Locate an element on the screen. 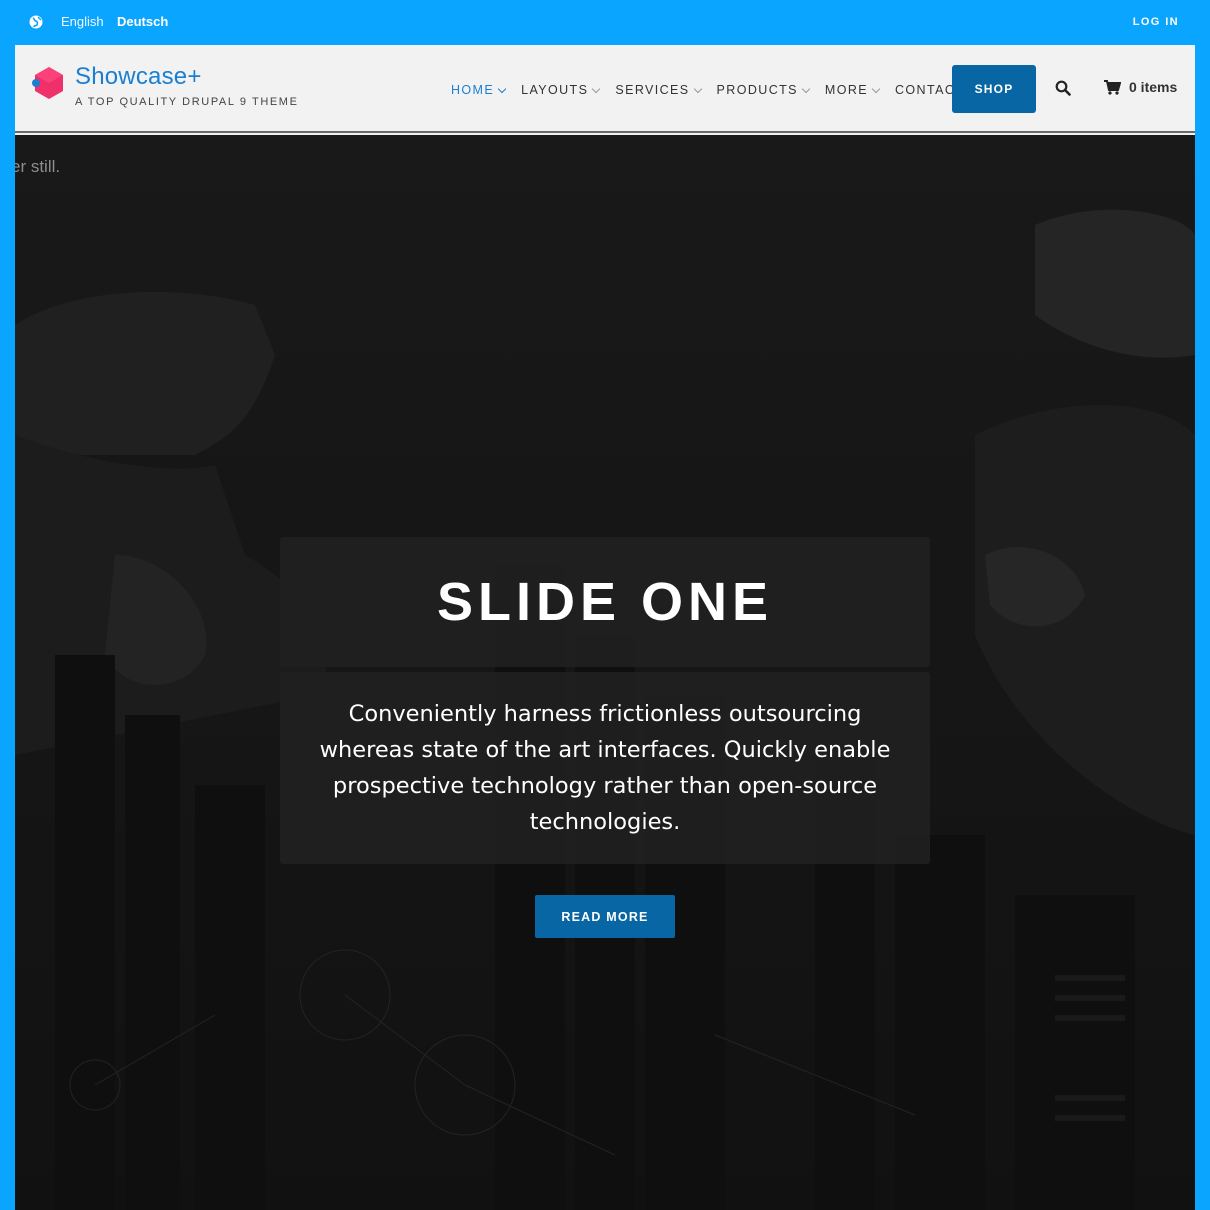 This screenshot has width=1210, height=1210. nav-item-layouts: LAYOUTS is located at coordinates (561, 90).